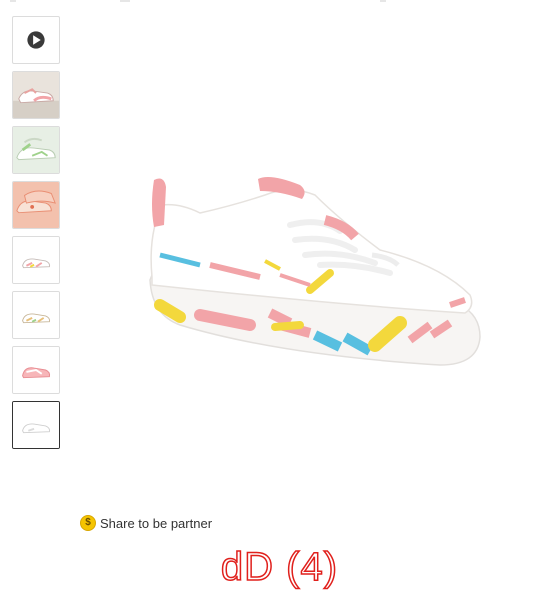 The width and height of the screenshot is (559, 600). I want to click on coin-icon: $, so click(88, 523).